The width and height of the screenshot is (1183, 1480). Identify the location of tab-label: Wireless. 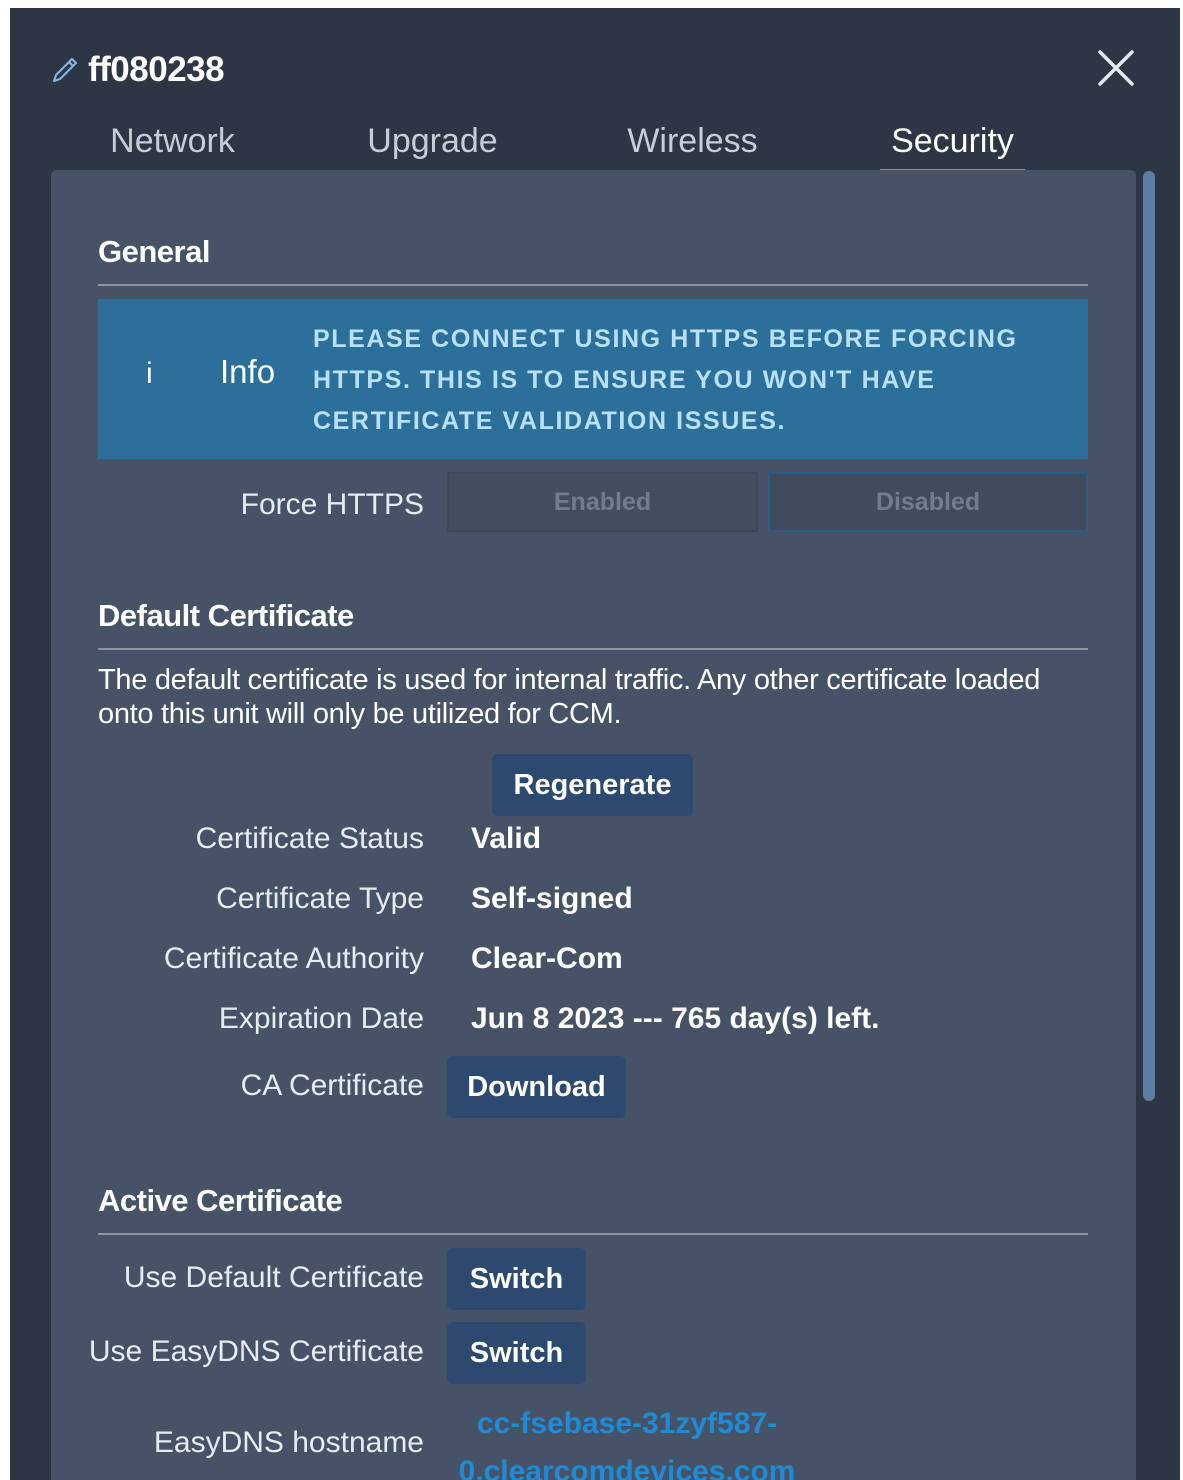
(692, 141).